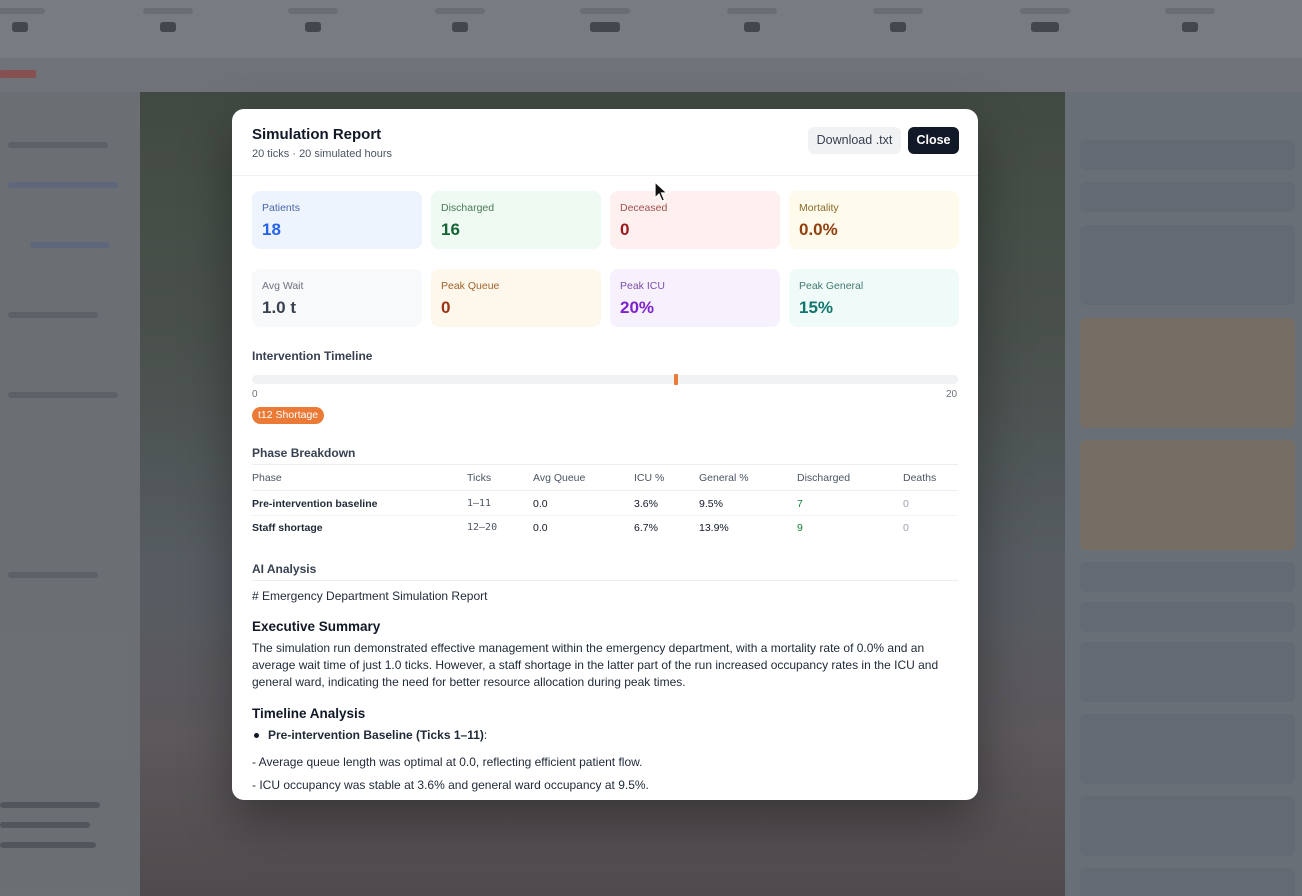 This screenshot has width=1302, height=896. What do you see at coordinates (831, 286) in the screenshot?
I see `stat-label: Peak General` at bounding box center [831, 286].